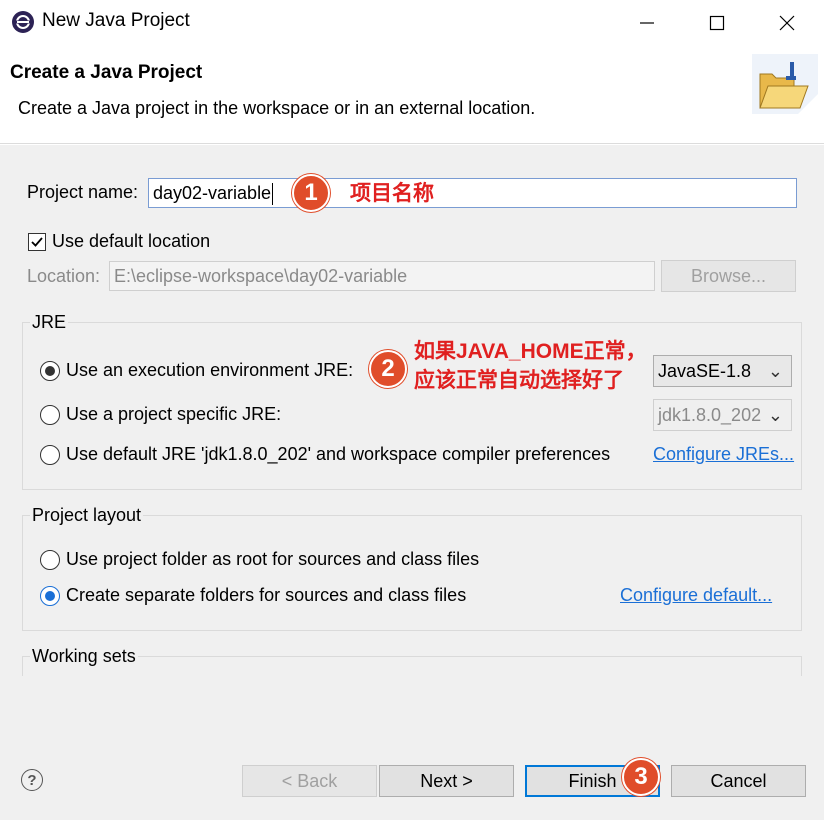 The width and height of the screenshot is (824, 820). What do you see at coordinates (83, 192) in the screenshot?
I see `project-name-label: Project name:` at bounding box center [83, 192].